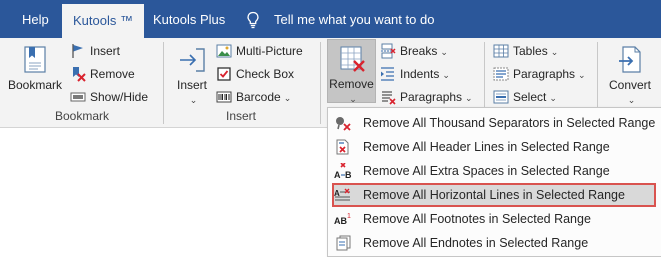  What do you see at coordinates (192, 60) in the screenshot?
I see `insert-arrow-icon` at bounding box center [192, 60].